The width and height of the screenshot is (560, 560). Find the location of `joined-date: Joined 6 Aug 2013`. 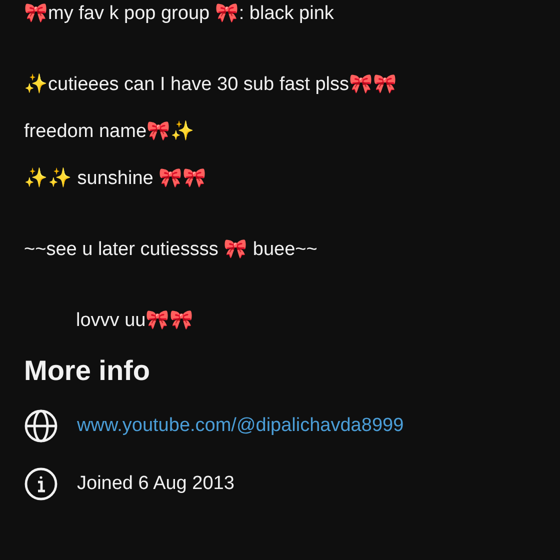

joined-date: Joined 6 Aug 2013 is located at coordinates (155, 484).